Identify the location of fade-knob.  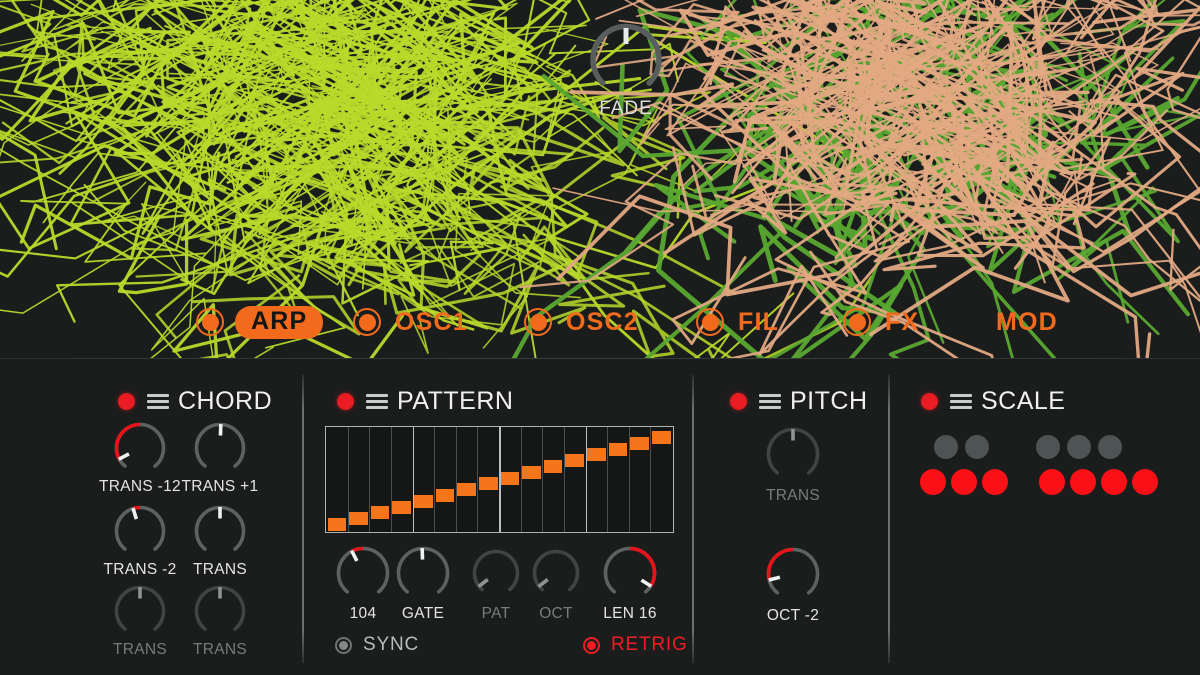
(626, 60).